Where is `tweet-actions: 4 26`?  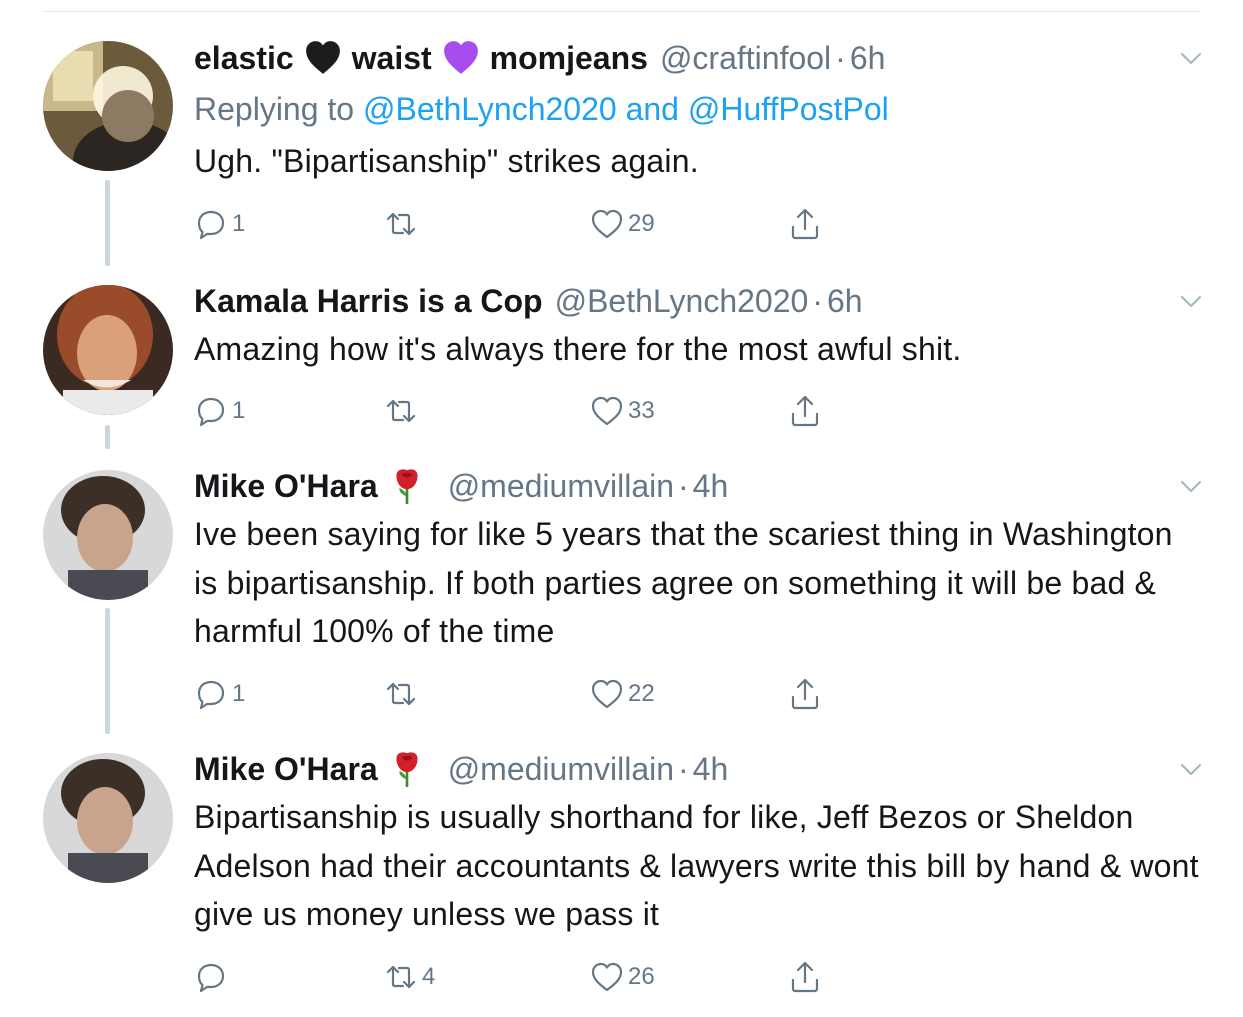 tweet-actions: 4 26 is located at coordinates (524, 977).